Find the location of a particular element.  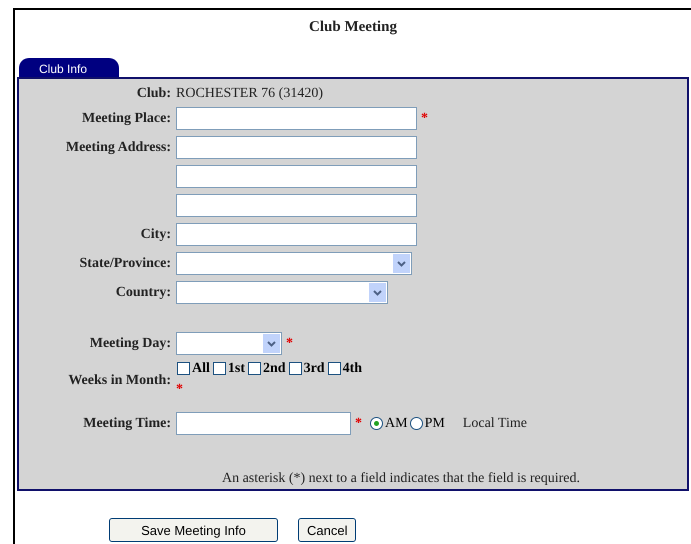

field-label: Country: is located at coordinates (143, 293).